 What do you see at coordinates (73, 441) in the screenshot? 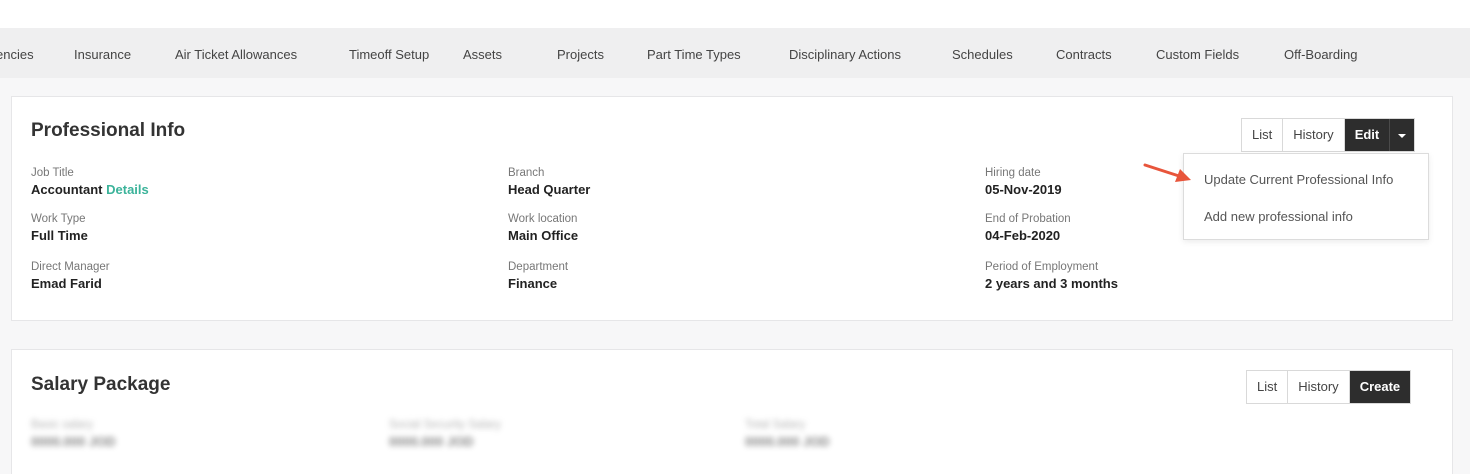
I see `basic-salary-value: 0000.000 JOD` at bounding box center [73, 441].